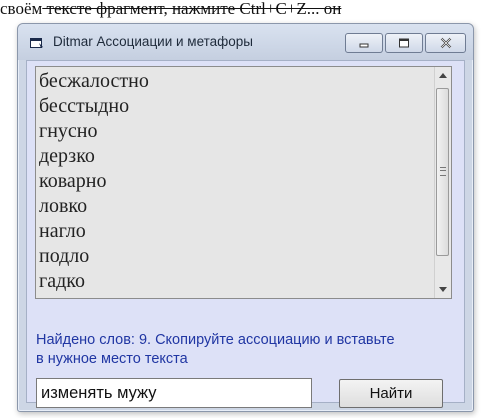  I want to click on list-item: коварно, so click(235, 181).